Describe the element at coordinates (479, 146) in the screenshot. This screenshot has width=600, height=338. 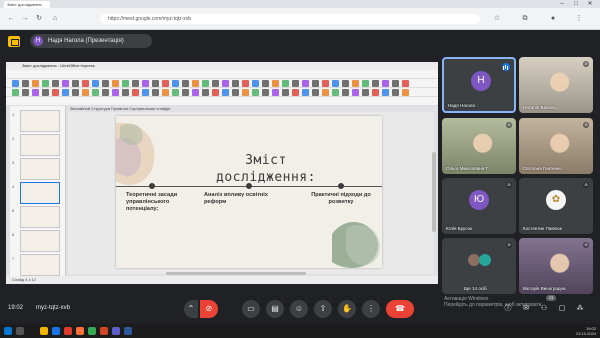
I see `participant-tile: Ольга Миколаївна Т ⊘` at that location.